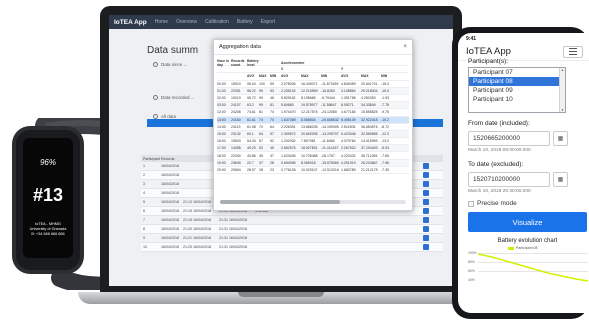 The height and width of the screenshot is (323, 589). What do you see at coordinates (268, 22) in the screenshot?
I see `nav-link-export: Export` at bounding box center [268, 22].